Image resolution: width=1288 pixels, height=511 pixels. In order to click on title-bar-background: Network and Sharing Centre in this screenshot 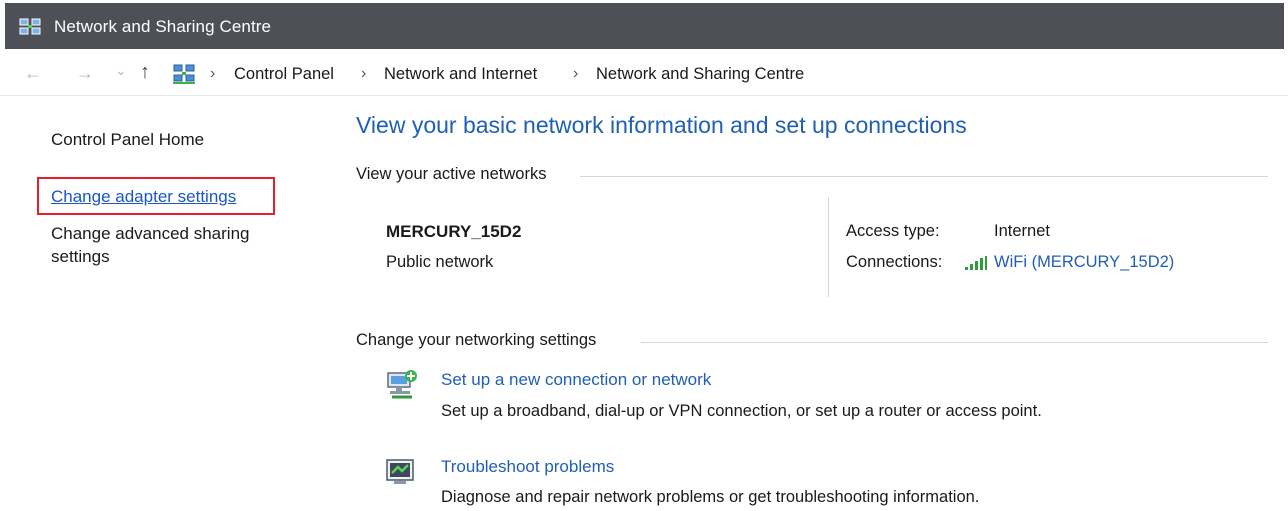, I will do `click(644, 26)`.